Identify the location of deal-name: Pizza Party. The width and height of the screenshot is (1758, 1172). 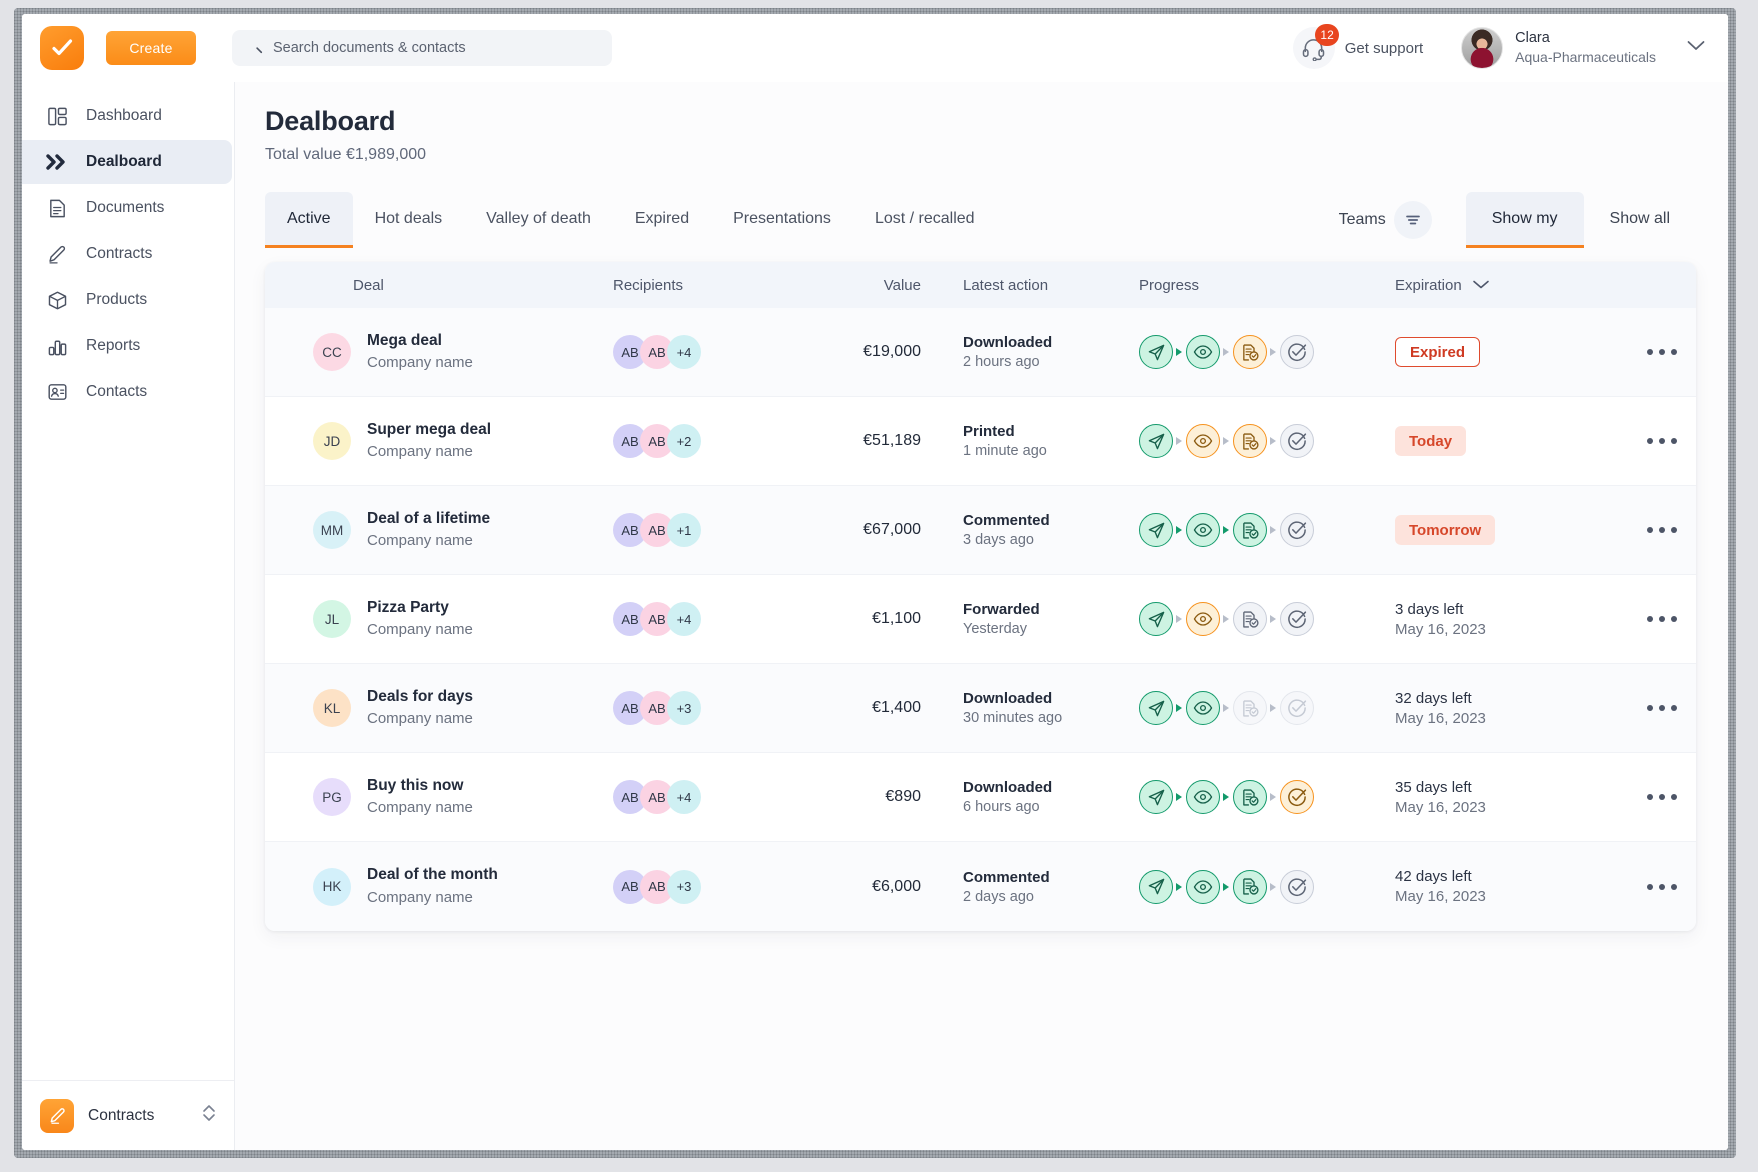
(420, 608).